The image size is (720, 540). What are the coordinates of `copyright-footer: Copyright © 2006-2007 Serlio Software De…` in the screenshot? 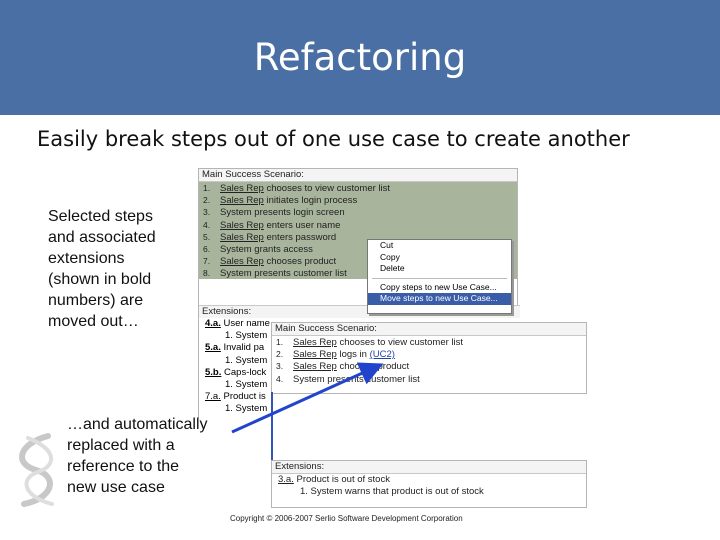 It's located at (346, 518).